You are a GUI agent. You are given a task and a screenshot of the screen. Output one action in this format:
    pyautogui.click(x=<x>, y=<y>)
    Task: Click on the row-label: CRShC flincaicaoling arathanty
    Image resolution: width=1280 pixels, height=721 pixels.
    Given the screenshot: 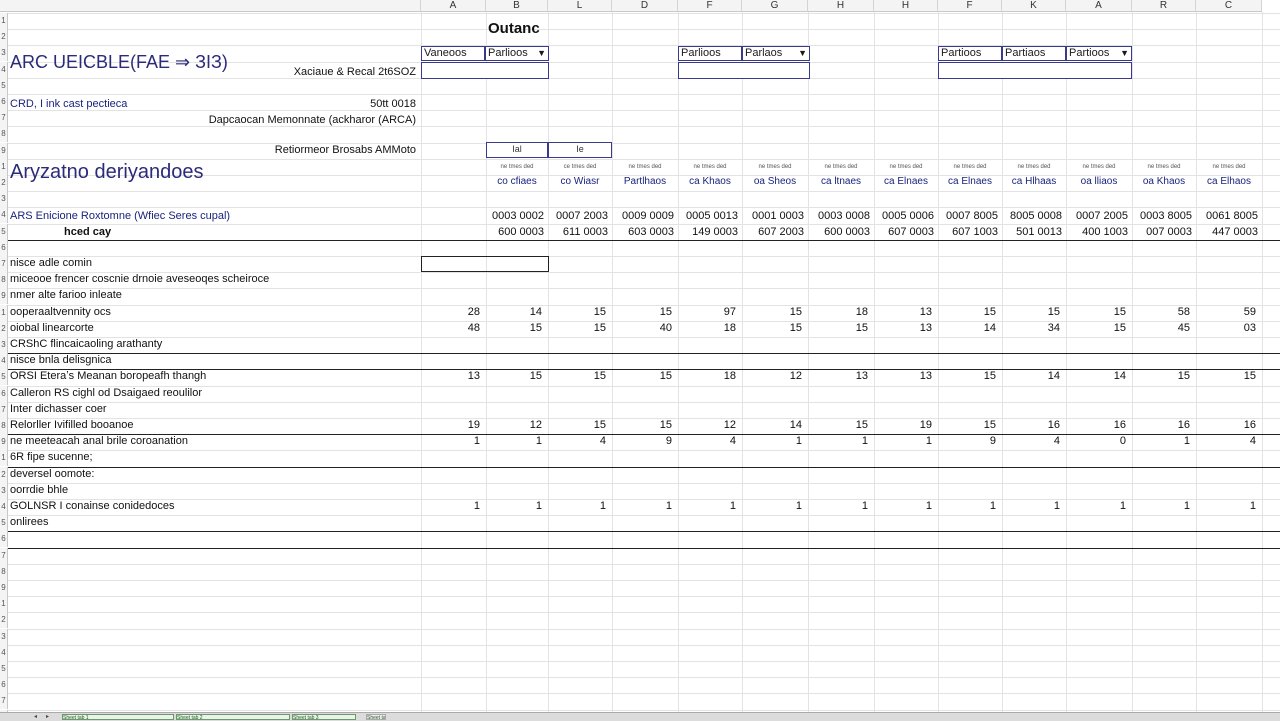 What is the action you would take?
    pyautogui.click(x=86, y=344)
    